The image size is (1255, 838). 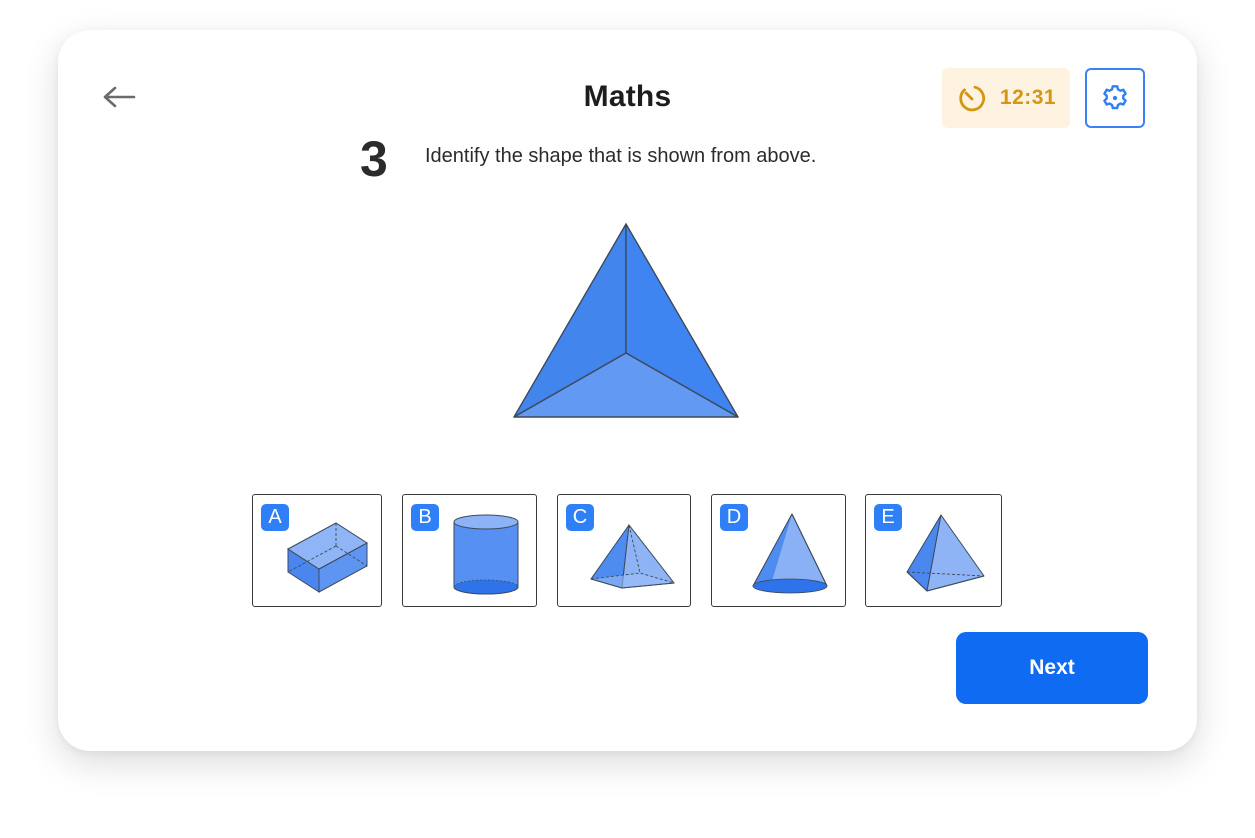 I want to click on question-number: 3, so click(x=374, y=159).